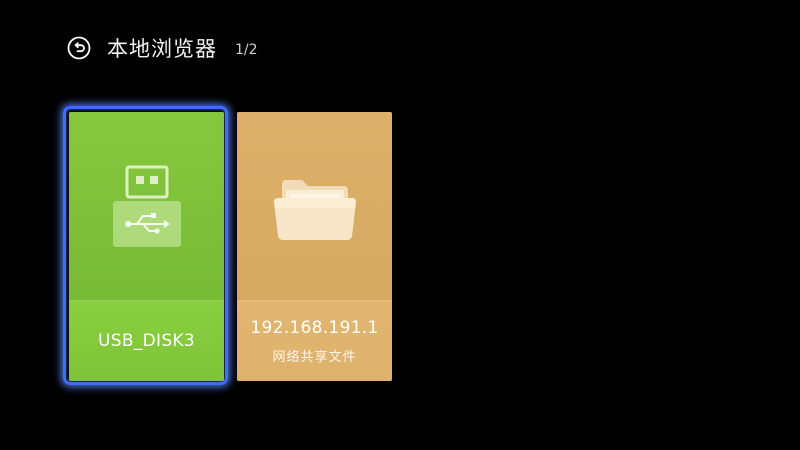  I want to click on back-arrow-circle-icon, so click(79, 48).